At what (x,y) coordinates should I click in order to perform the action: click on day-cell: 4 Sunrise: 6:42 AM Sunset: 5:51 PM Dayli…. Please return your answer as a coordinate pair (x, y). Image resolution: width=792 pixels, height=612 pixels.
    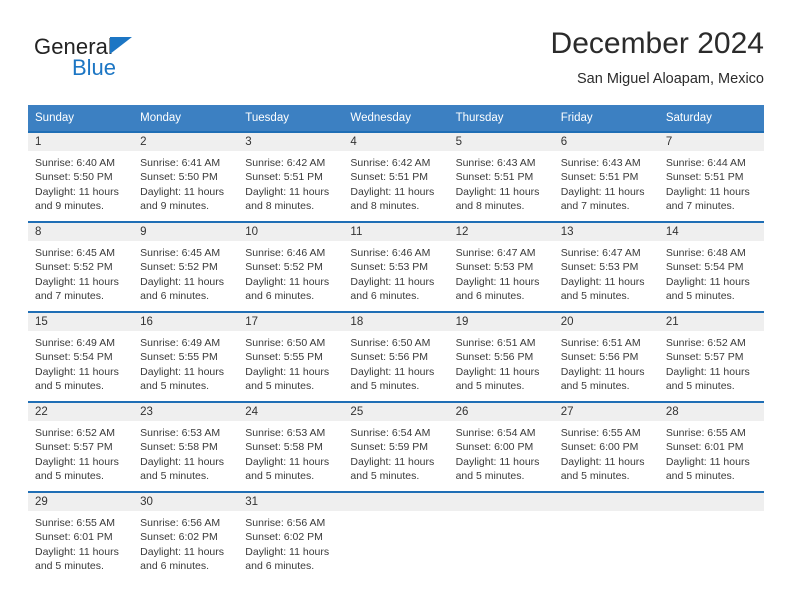
    Looking at the image, I should click on (396, 177).